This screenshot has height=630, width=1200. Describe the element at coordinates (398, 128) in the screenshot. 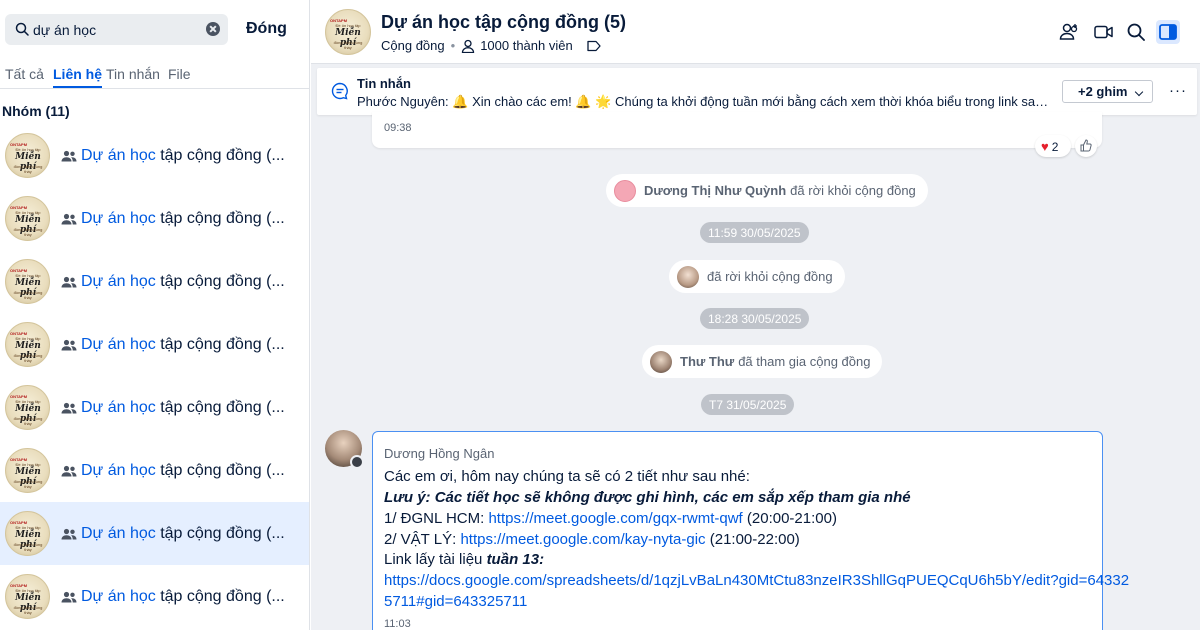

I see `message-time: 09:38` at that location.